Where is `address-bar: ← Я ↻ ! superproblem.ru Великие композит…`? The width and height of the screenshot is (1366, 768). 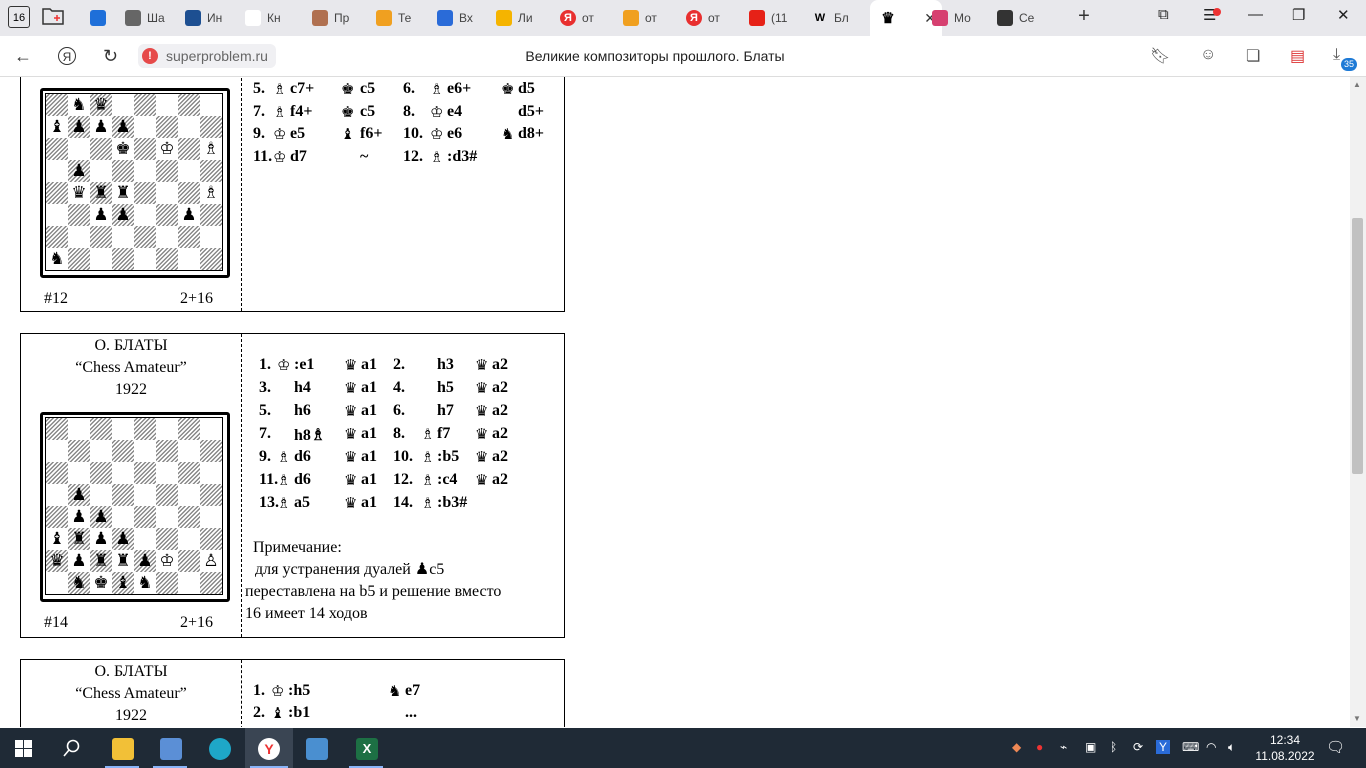 address-bar: ← Я ↻ ! superproblem.ru Великие композит… is located at coordinates (683, 56).